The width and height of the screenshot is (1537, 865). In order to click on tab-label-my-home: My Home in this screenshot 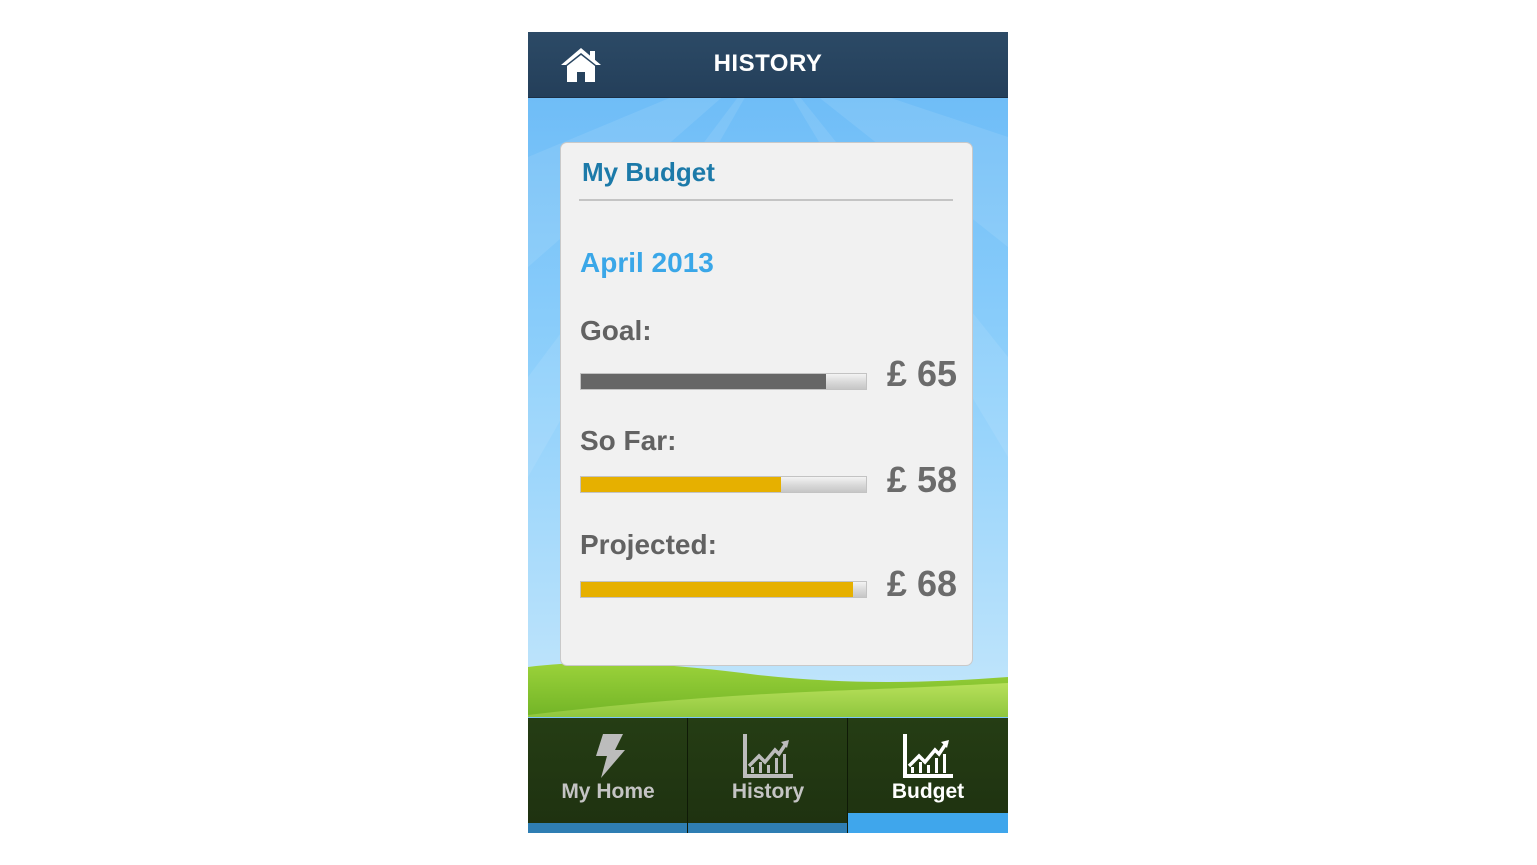, I will do `click(608, 791)`.